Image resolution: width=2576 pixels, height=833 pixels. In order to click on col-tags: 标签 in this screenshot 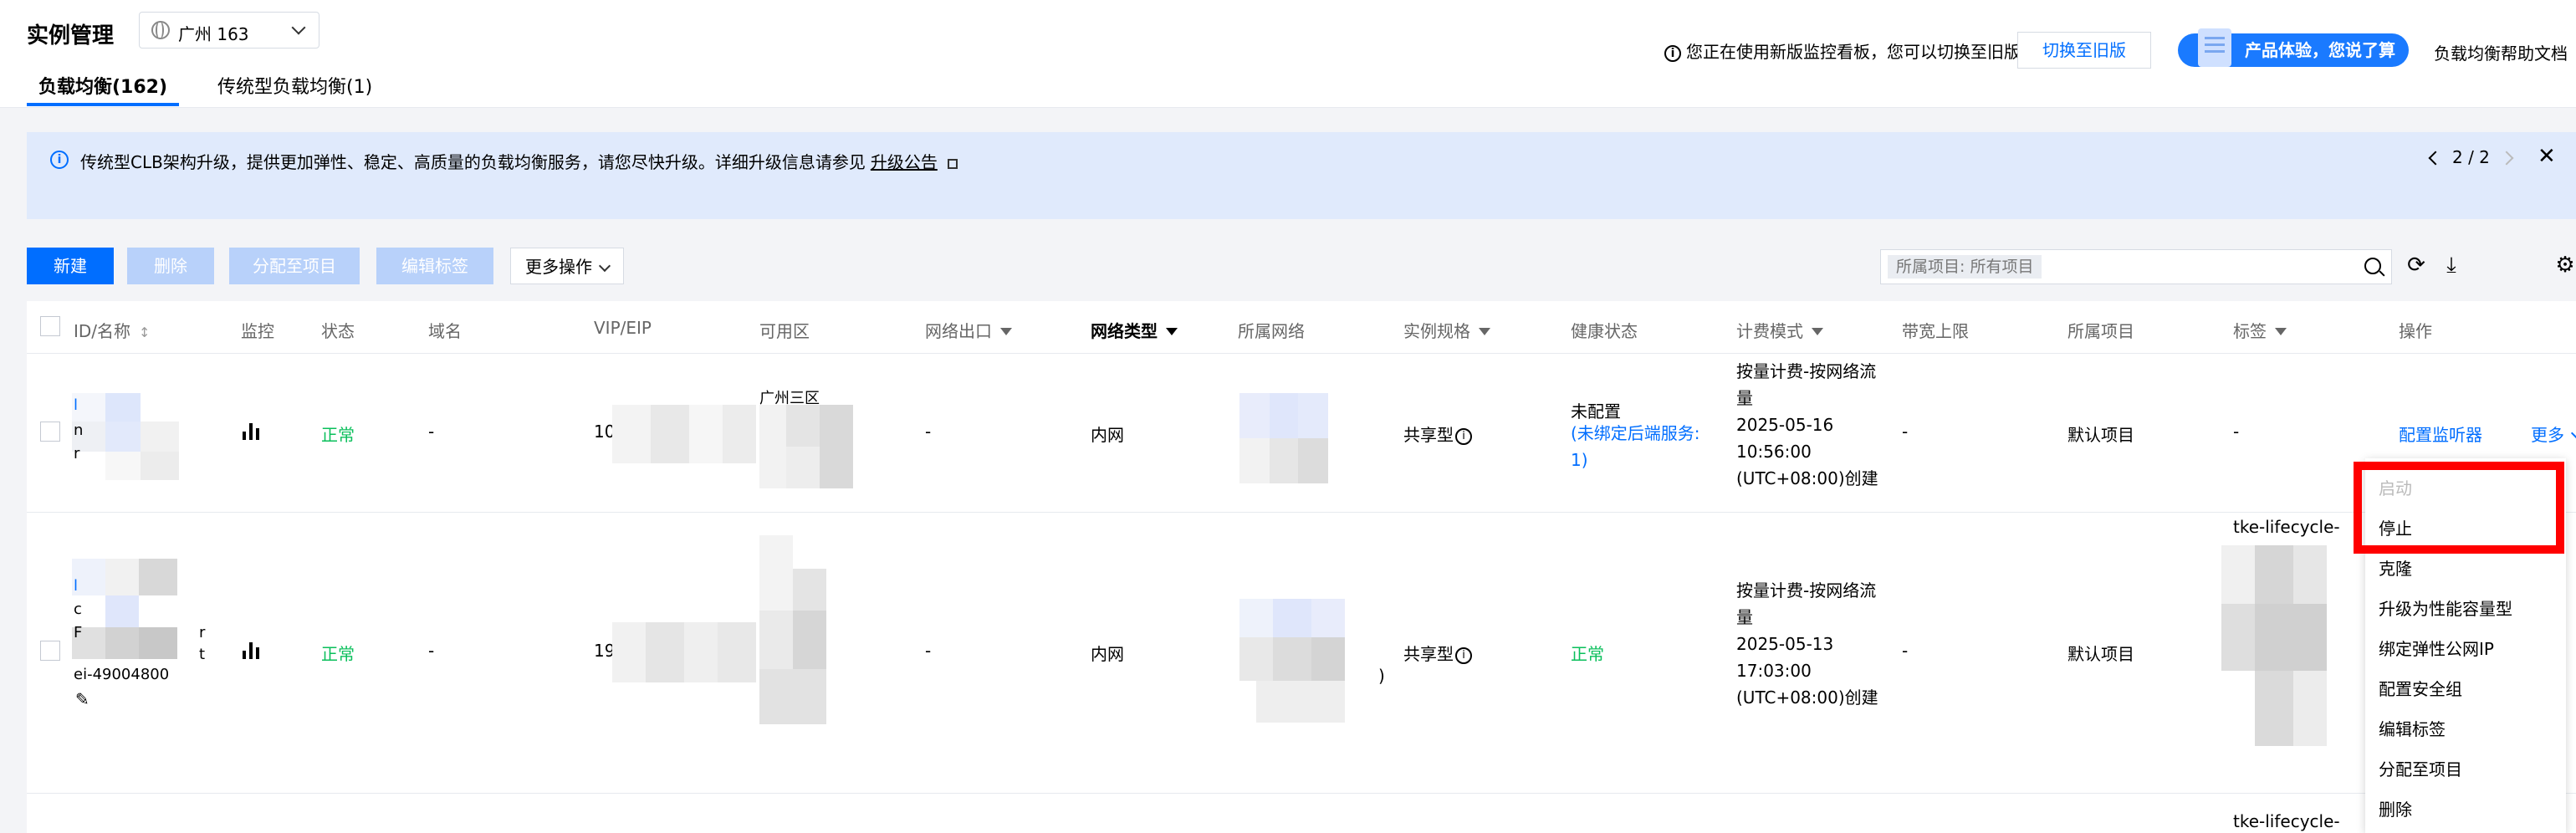, I will do `click(2260, 330)`.